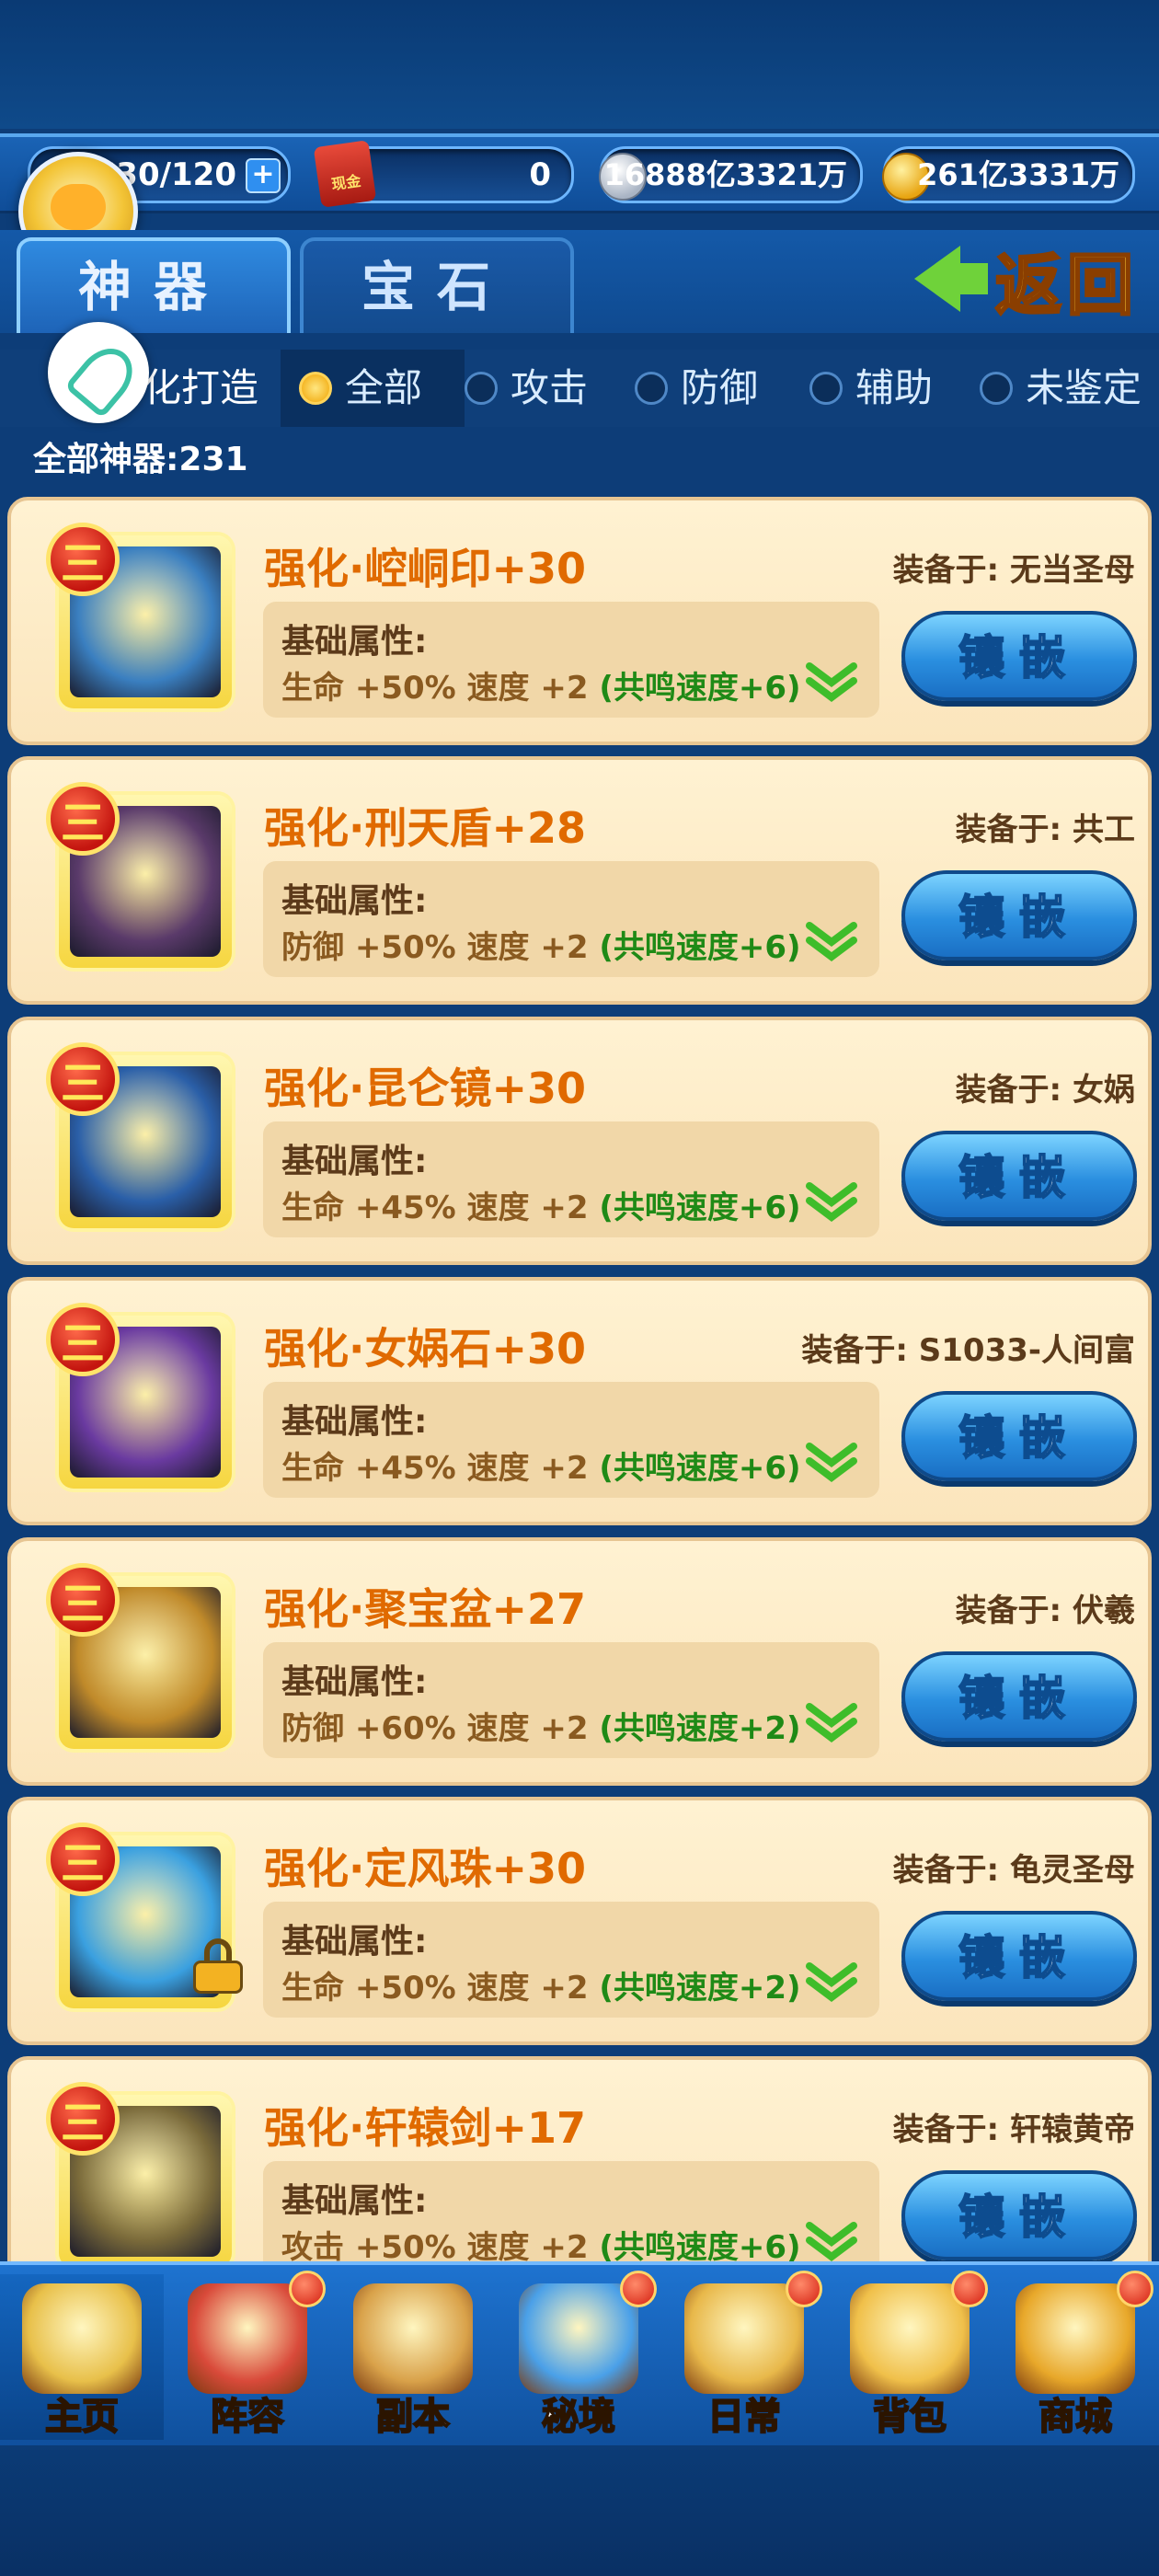  I want to click on attribute-values: 生命 +50% 速度 +2 (共鸣速度+2), so click(541, 1984).